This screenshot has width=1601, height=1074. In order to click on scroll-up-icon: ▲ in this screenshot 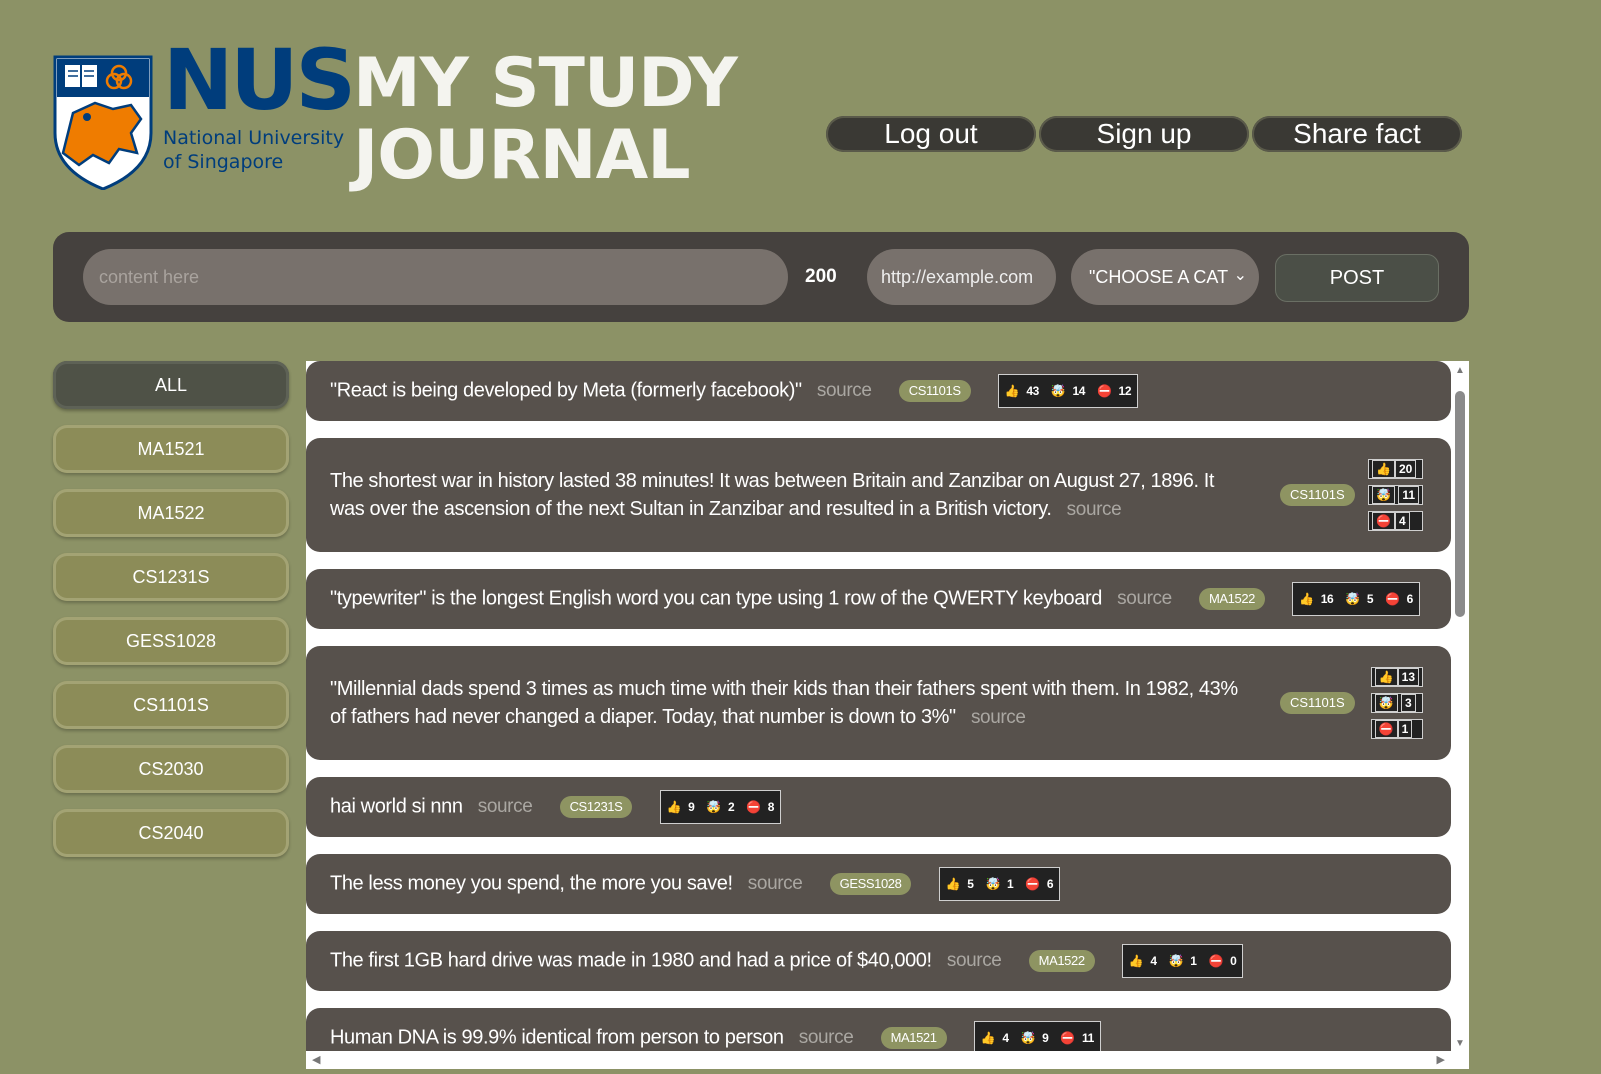, I will do `click(1460, 370)`.